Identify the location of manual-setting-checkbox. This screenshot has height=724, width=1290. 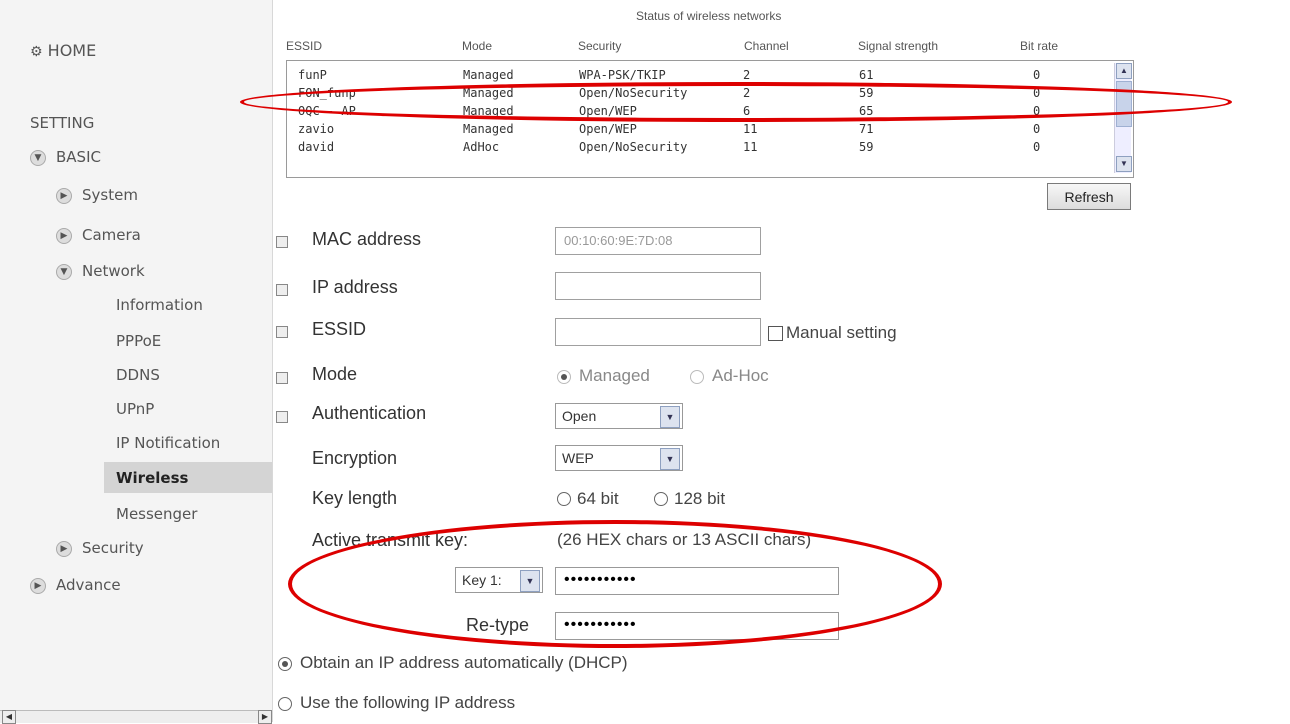
(775, 333).